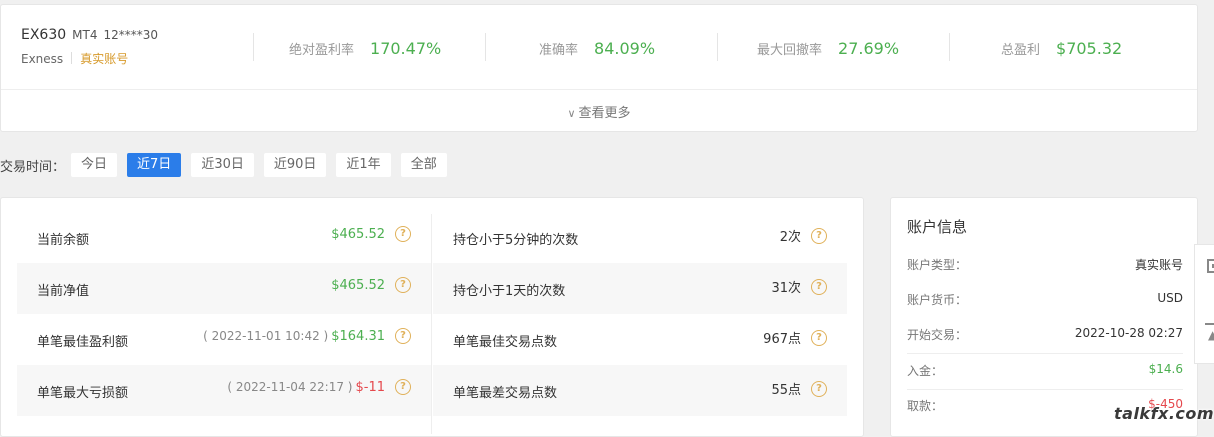  Describe the element at coordinates (406, 48) in the screenshot. I see `stat-value: 170.47%` at that location.